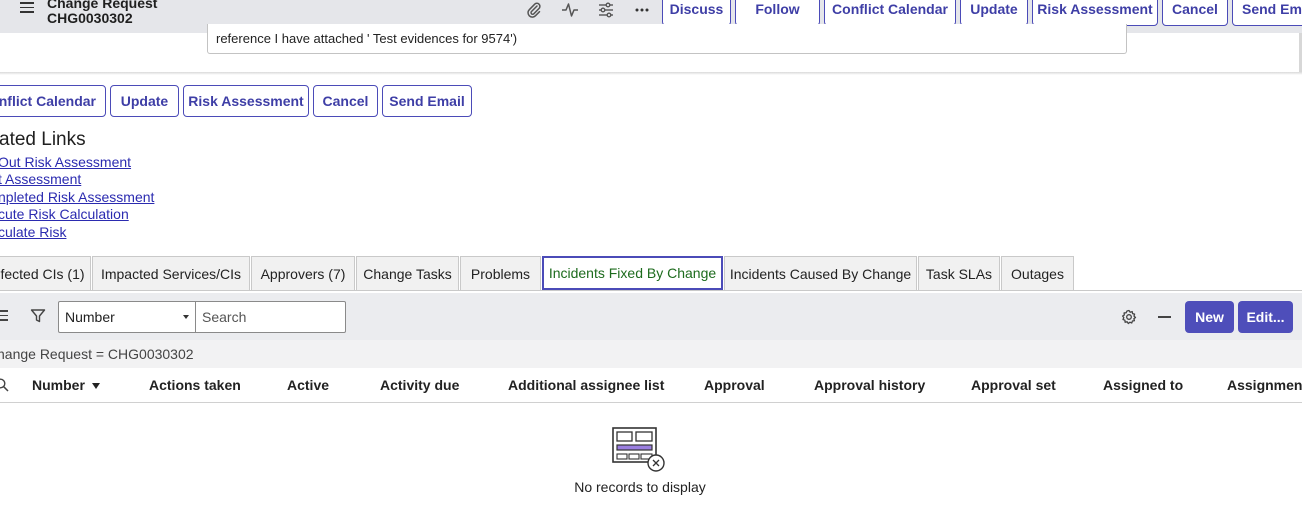 The height and width of the screenshot is (523, 1302). Describe the element at coordinates (959, 273) in the screenshot. I see `tab-task-slas: Task SLAs` at that location.